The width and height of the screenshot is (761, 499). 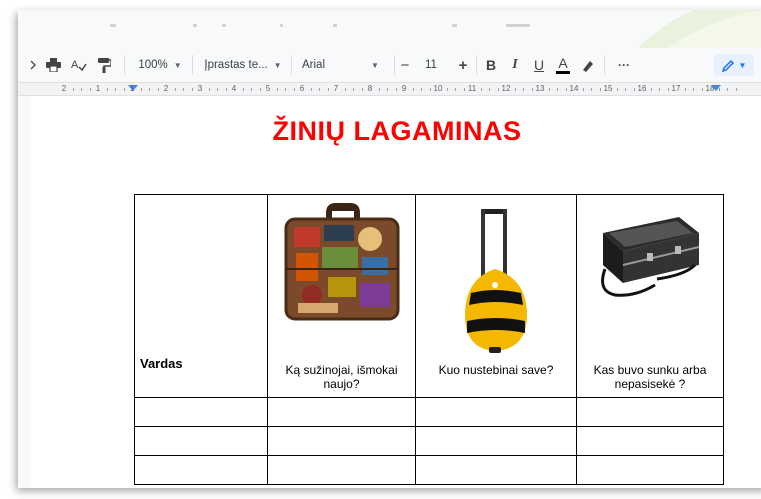 I want to click on zoom-select: 100% ▼, so click(x=160, y=65).